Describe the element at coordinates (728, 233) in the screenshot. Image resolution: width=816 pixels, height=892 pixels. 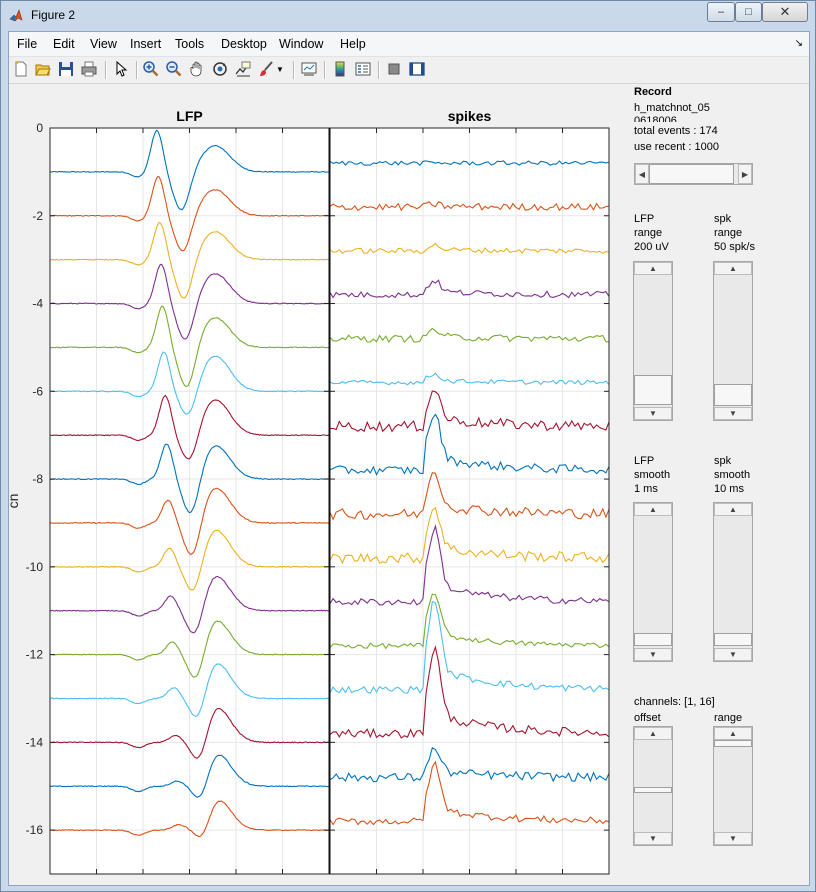
I see `spk-range-label-2: range` at that location.